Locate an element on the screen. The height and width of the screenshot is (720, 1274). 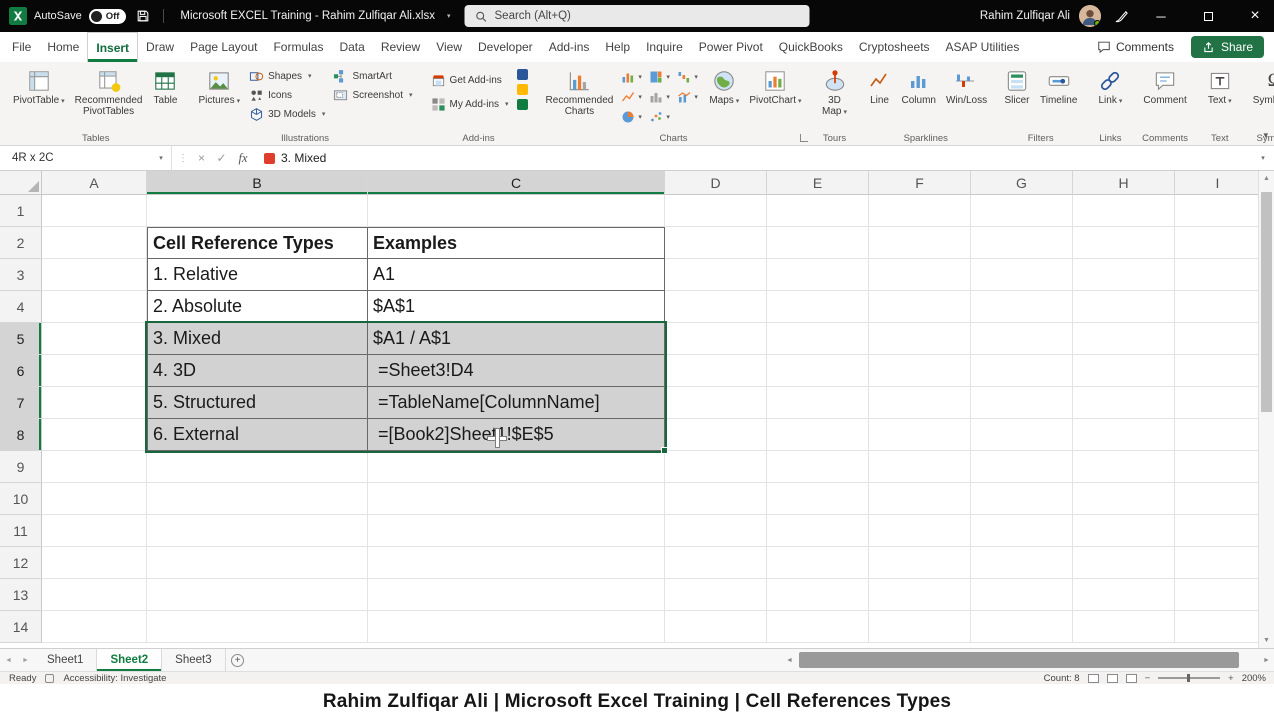
cell-H12 is located at coordinates (1124, 563).